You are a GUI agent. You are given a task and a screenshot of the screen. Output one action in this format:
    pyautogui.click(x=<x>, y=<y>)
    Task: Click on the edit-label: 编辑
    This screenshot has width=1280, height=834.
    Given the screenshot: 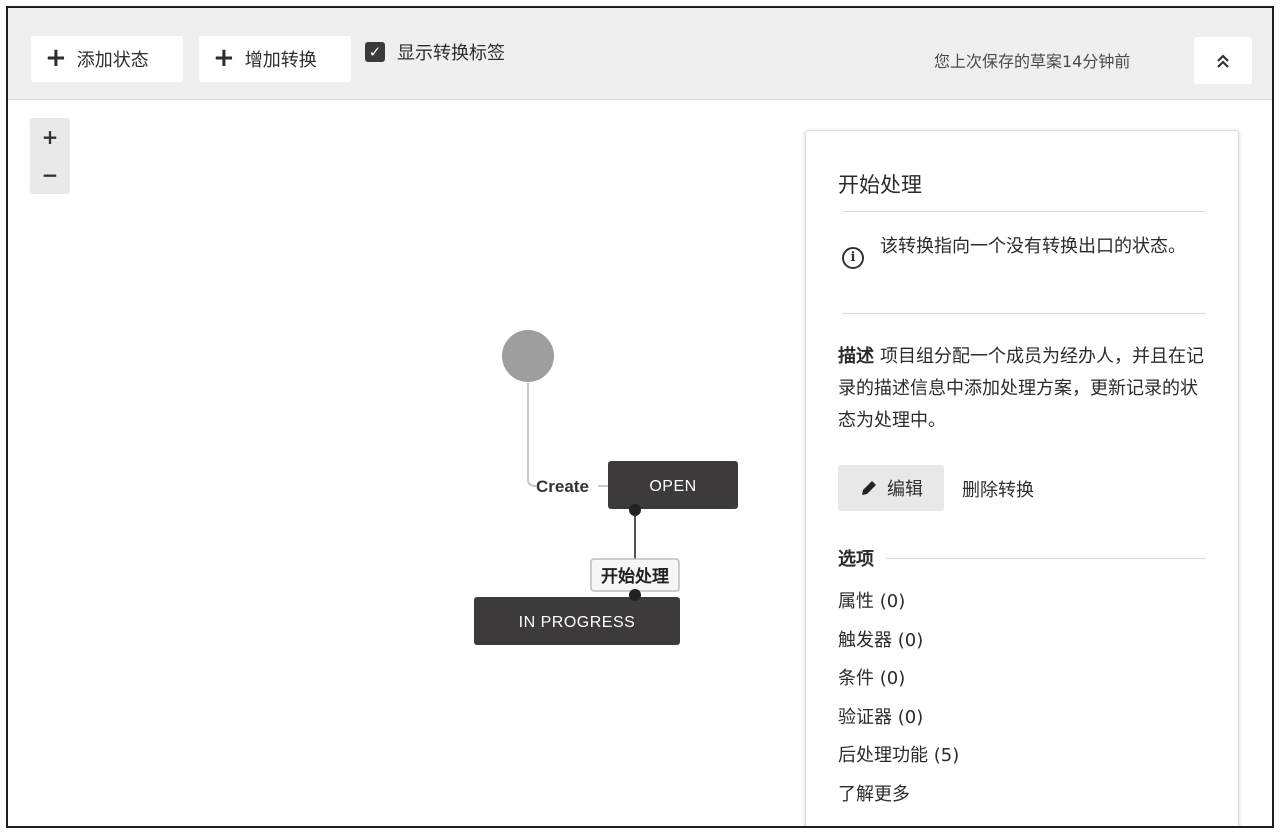 What is the action you would take?
    pyautogui.click(x=905, y=489)
    